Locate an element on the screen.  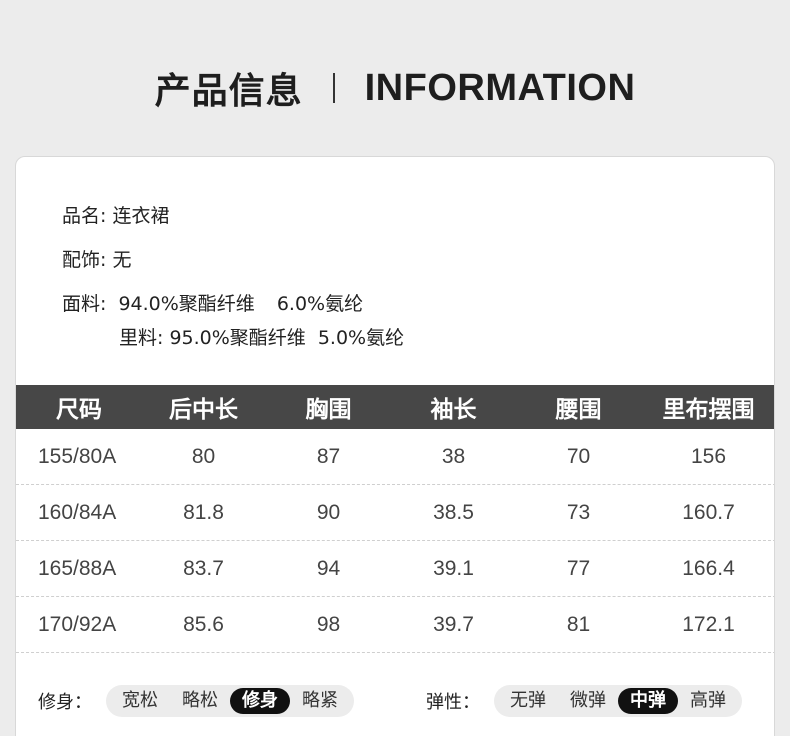
cell-back-length: 80 is located at coordinates (203, 456).